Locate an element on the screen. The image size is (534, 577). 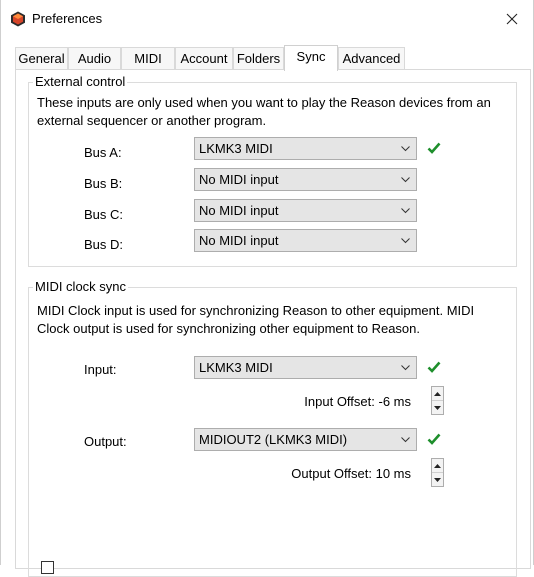
clock-output-label: Output: is located at coordinates (105, 441).